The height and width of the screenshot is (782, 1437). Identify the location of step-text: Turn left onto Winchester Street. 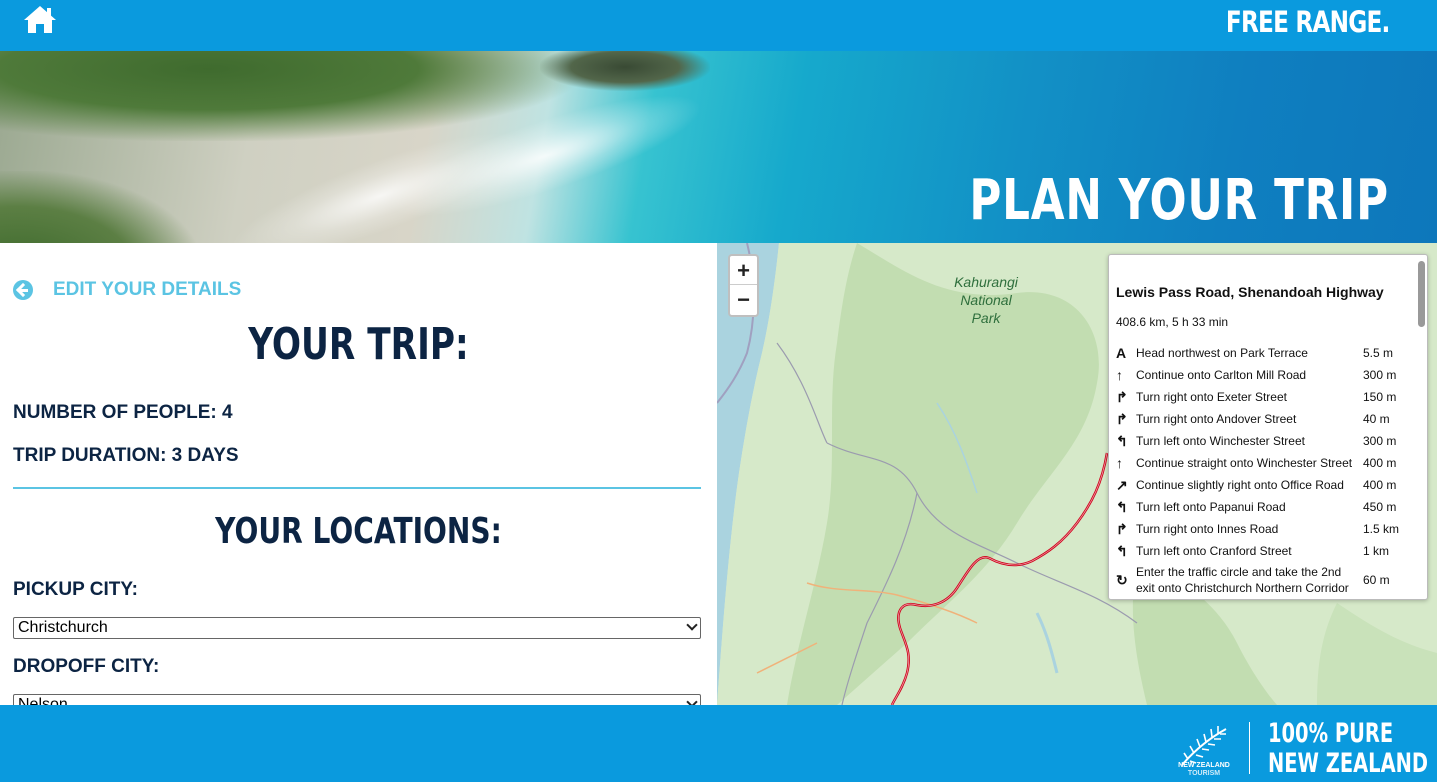
(1220, 441).